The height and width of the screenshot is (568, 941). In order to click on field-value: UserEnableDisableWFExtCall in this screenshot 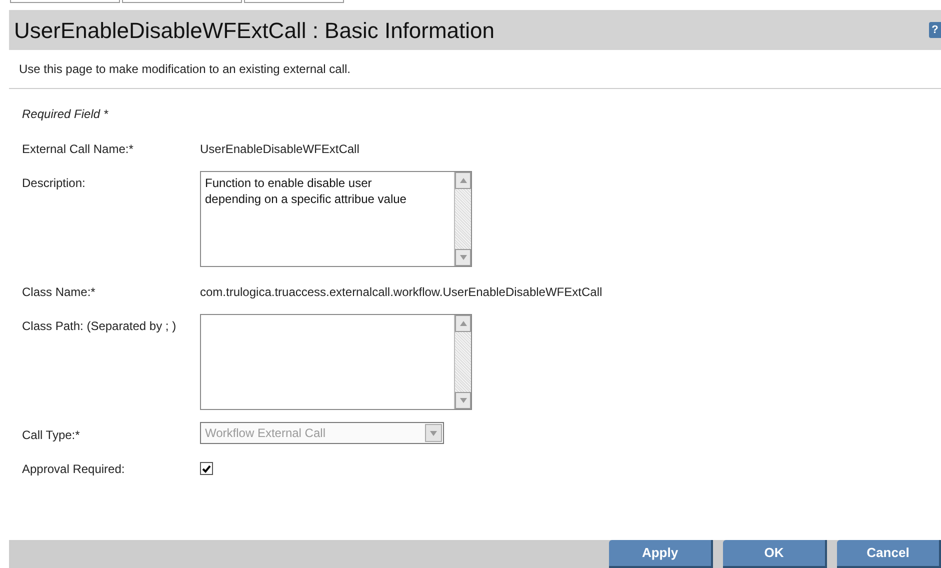, I will do `click(280, 149)`.